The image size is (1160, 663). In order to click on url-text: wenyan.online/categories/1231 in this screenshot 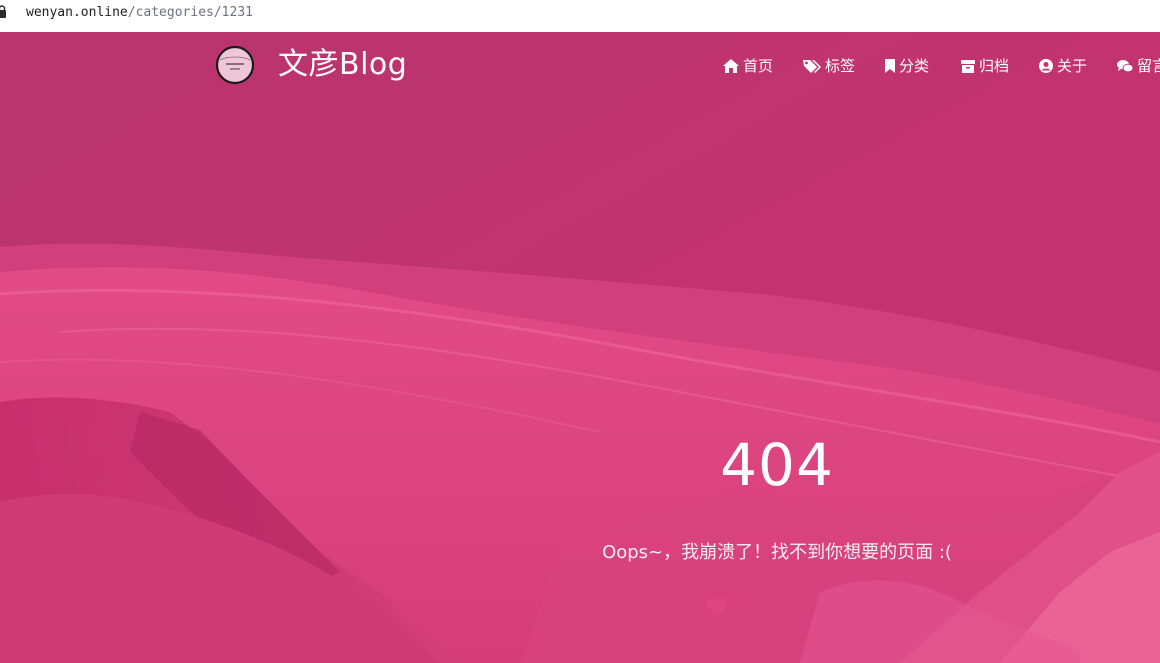, I will do `click(139, 13)`.